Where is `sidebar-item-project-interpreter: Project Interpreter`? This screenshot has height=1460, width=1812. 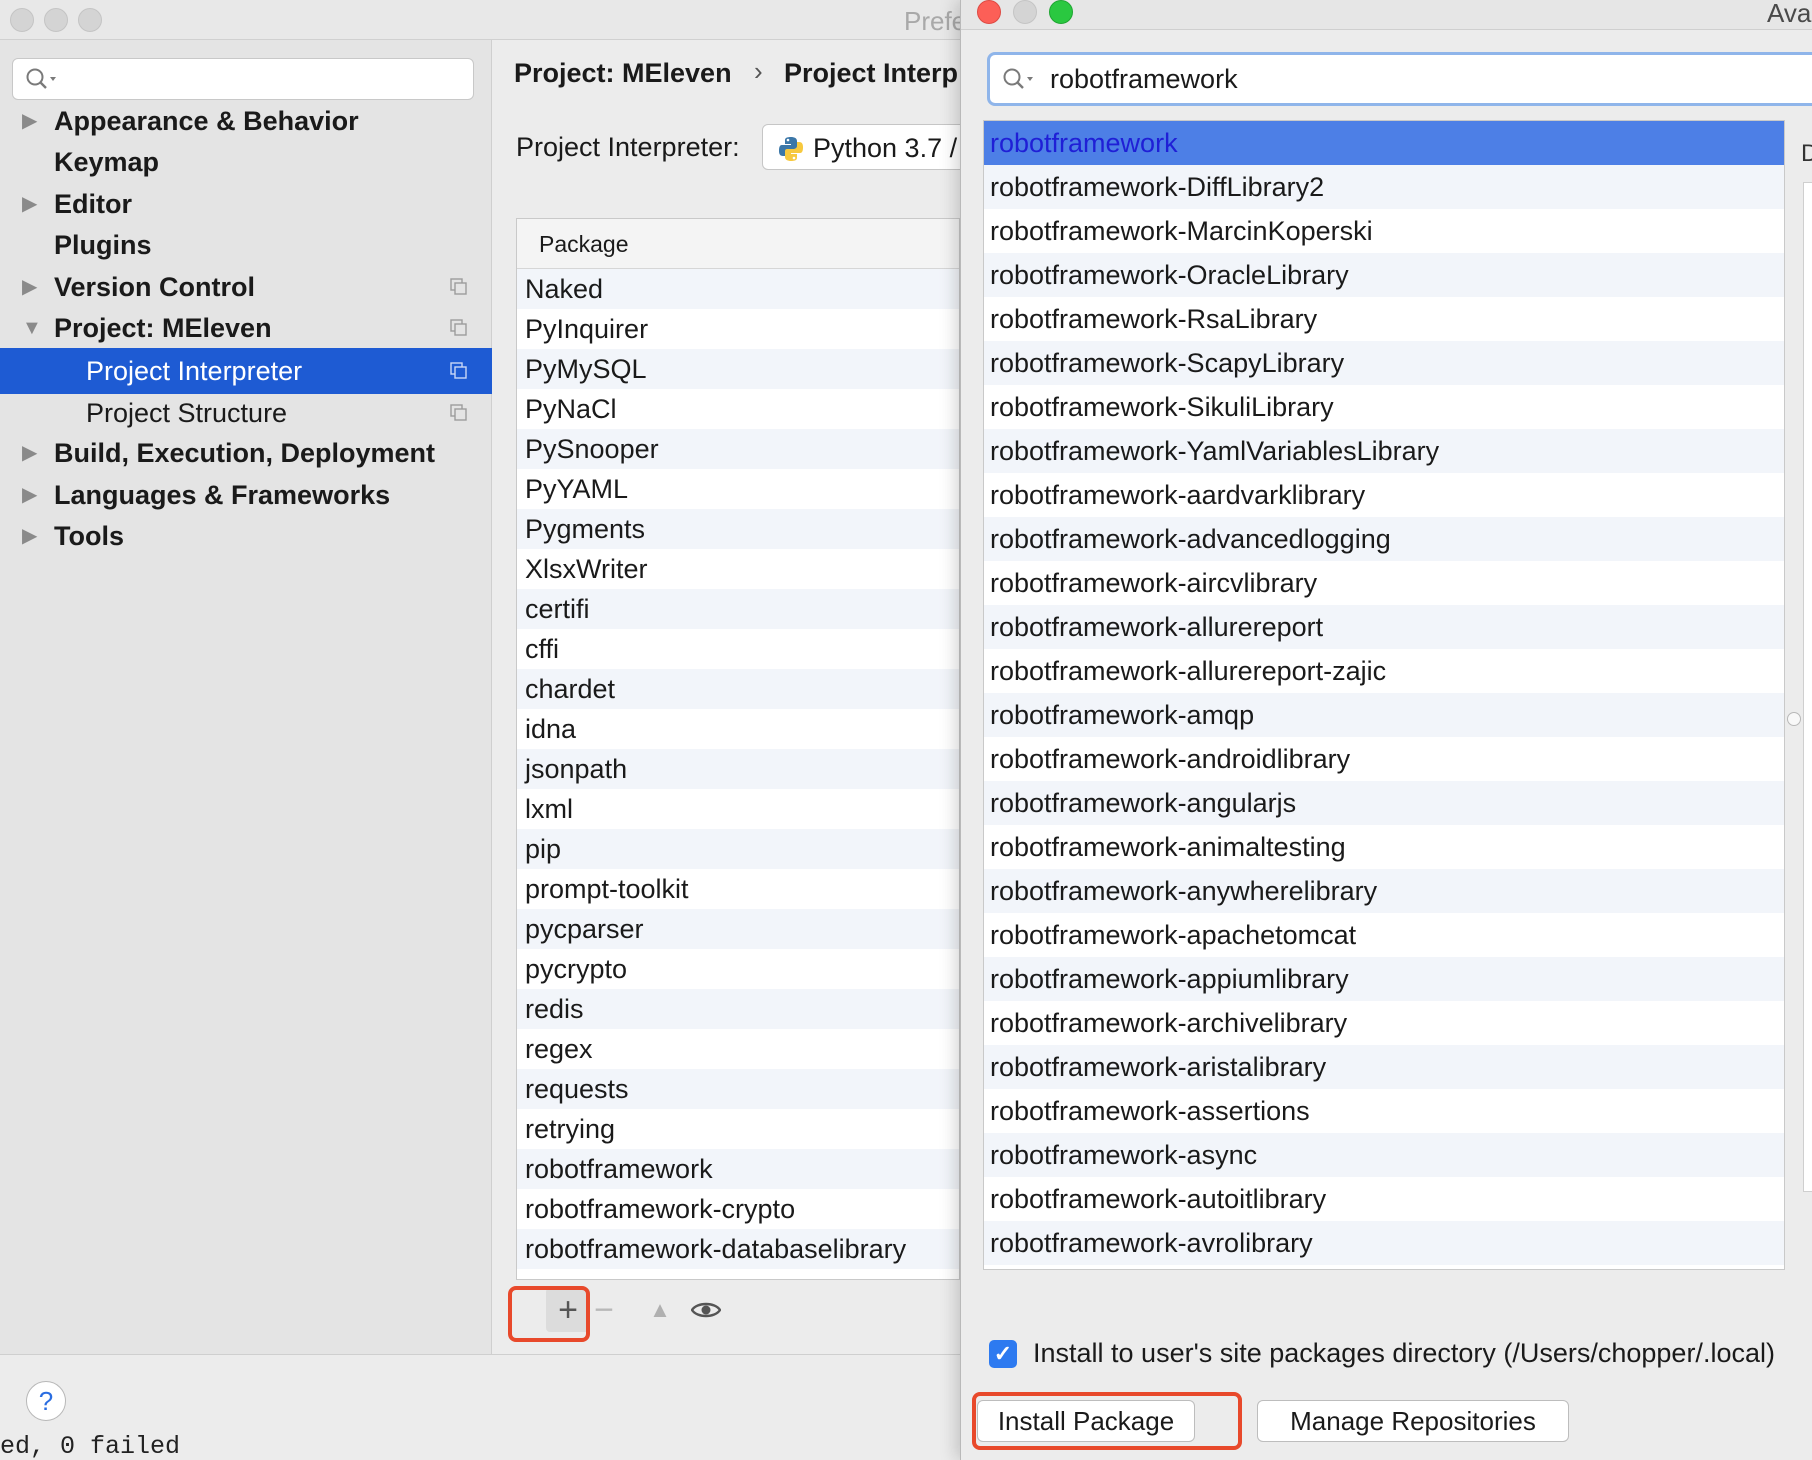 sidebar-item-project-interpreter: Project Interpreter is located at coordinates (246, 371).